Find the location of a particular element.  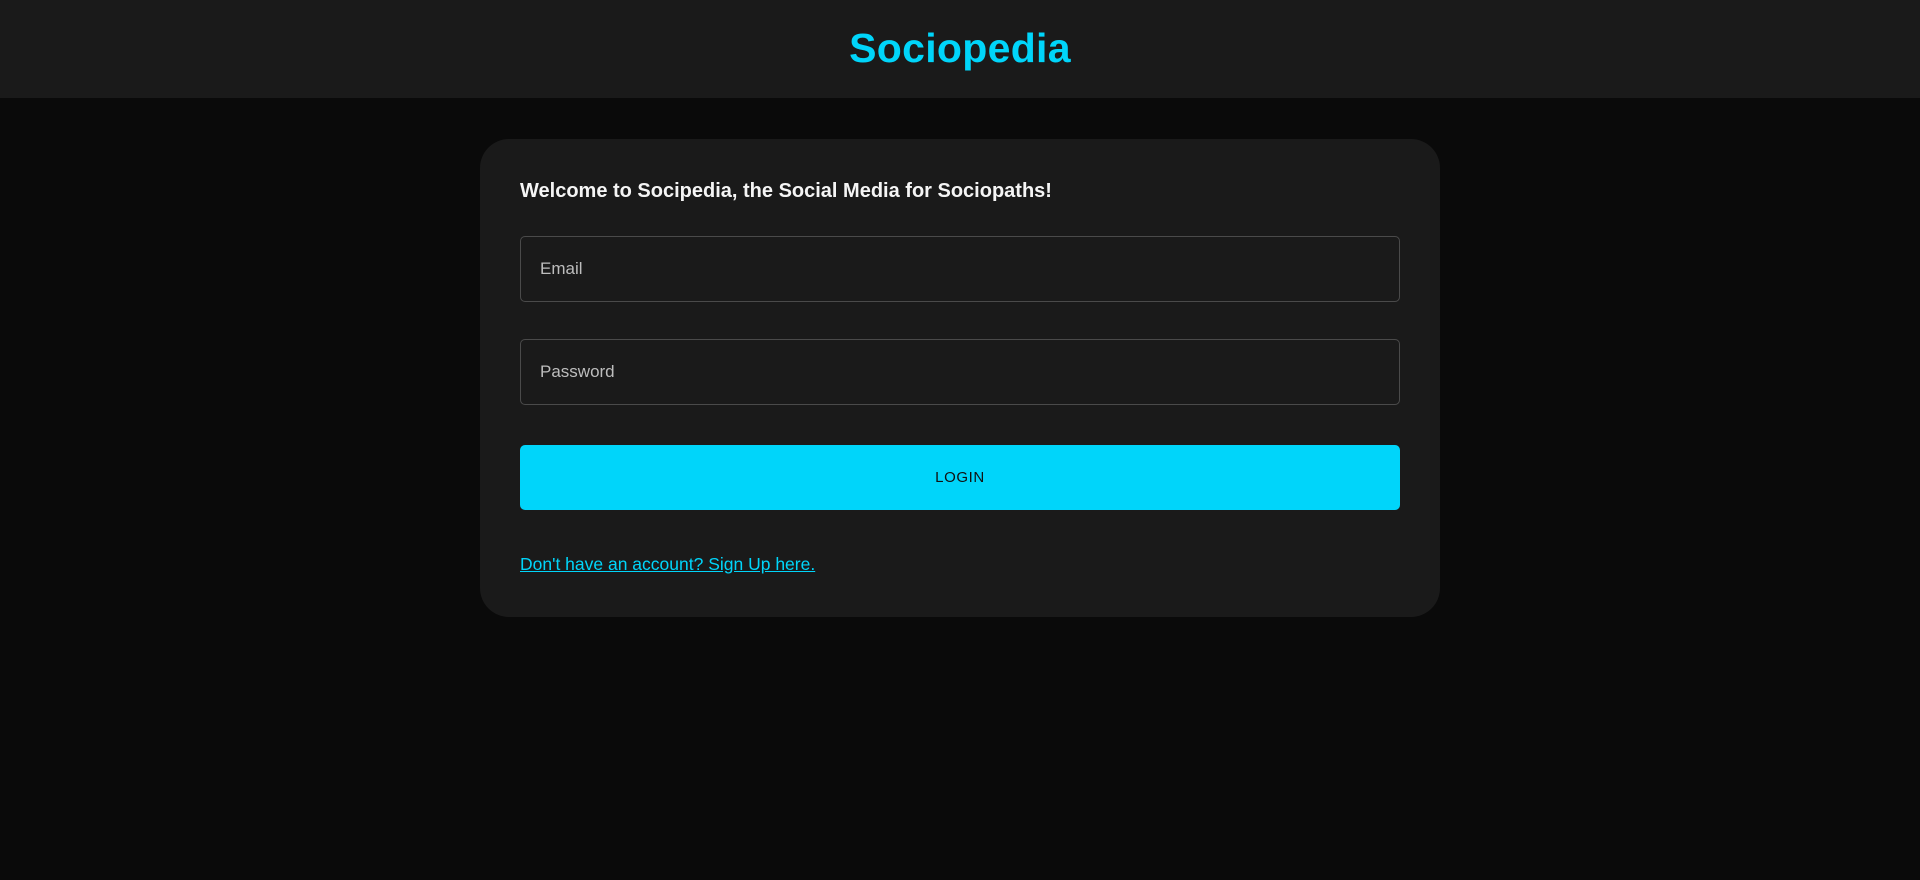

password-field-container is located at coordinates (960, 372).